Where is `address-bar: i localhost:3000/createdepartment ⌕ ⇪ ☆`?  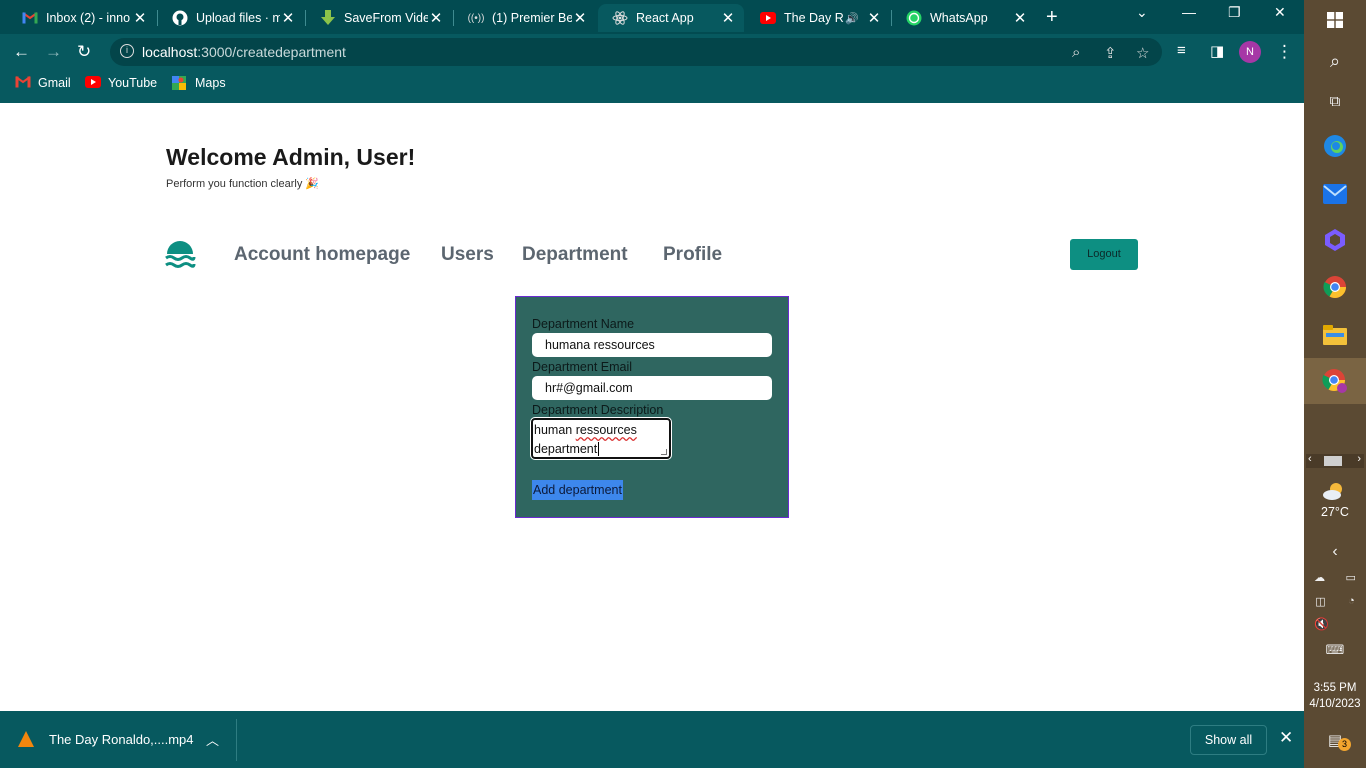 address-bar: i localhost:3000/createdepartment ⌕ ⇪ ☆ is located at coordinates (636, 52).